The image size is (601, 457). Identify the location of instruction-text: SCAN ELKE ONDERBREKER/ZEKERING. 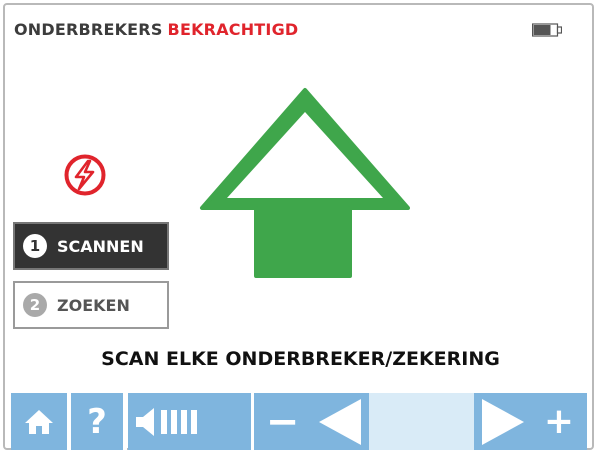
(300, 359).